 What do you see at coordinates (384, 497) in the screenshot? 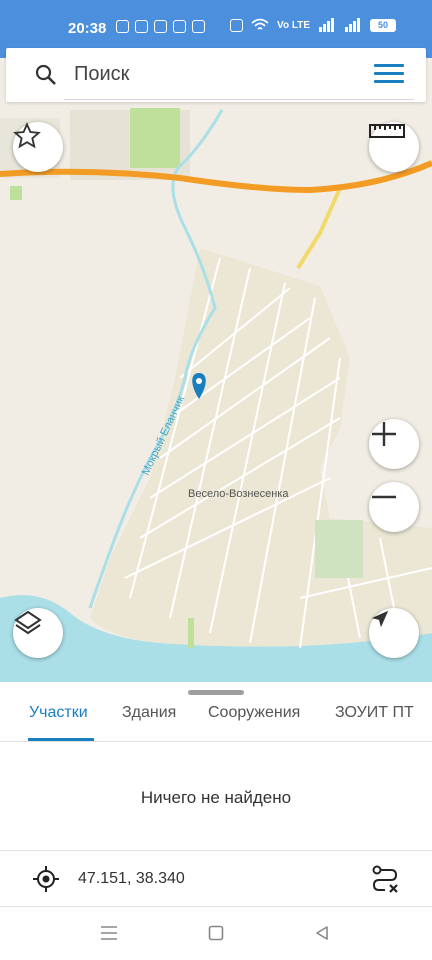
I see `zoom-out-icon` at bounding box center [384, 497].